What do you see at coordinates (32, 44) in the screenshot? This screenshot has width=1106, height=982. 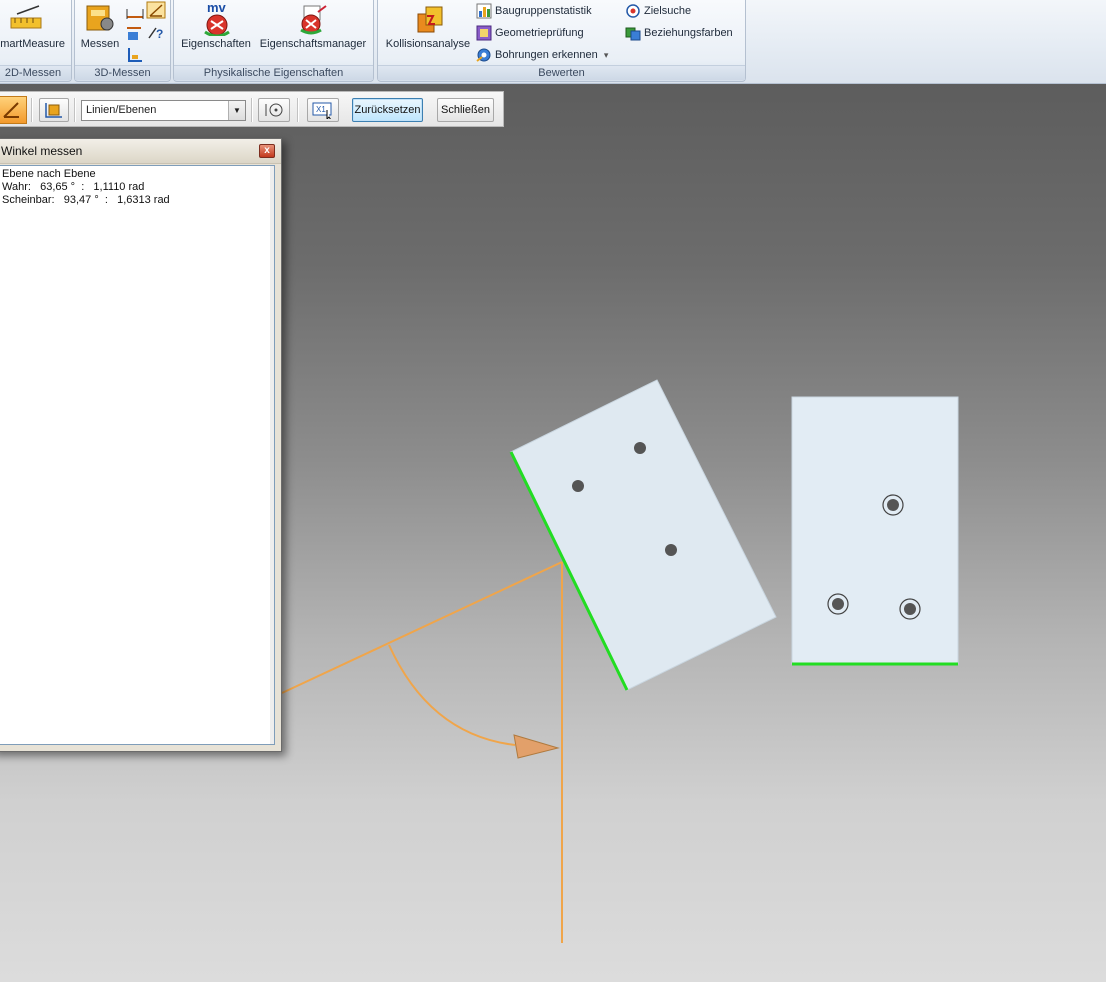 I see `smartmeasure-label: martMeasure` at bounding box center [32, 44].